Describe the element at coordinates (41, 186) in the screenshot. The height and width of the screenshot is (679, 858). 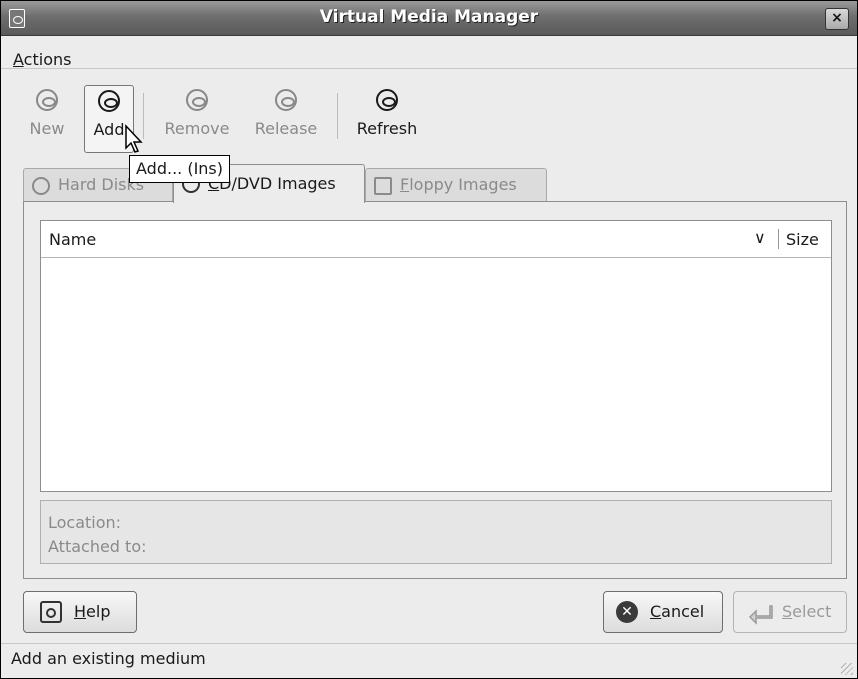
I see `hard-disk-icon` at that location.